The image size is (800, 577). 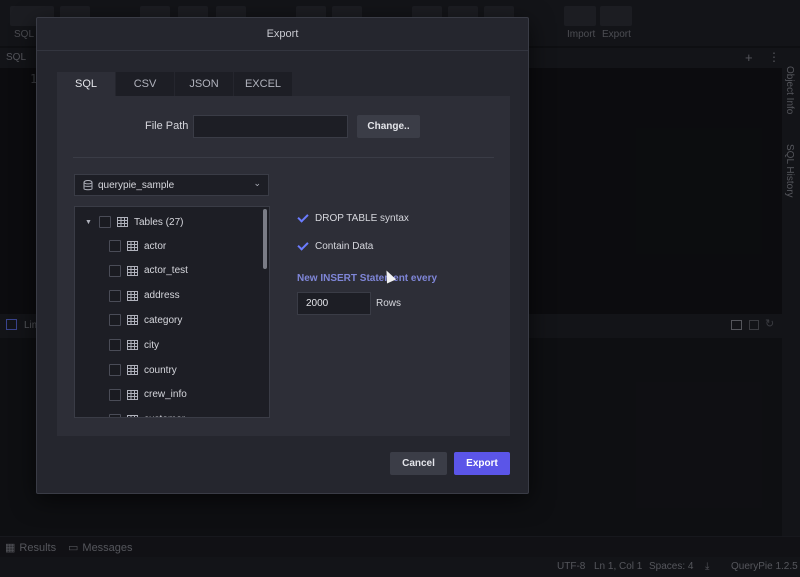 I want to click on dialog-title: Export, so click(x=282, y=34).